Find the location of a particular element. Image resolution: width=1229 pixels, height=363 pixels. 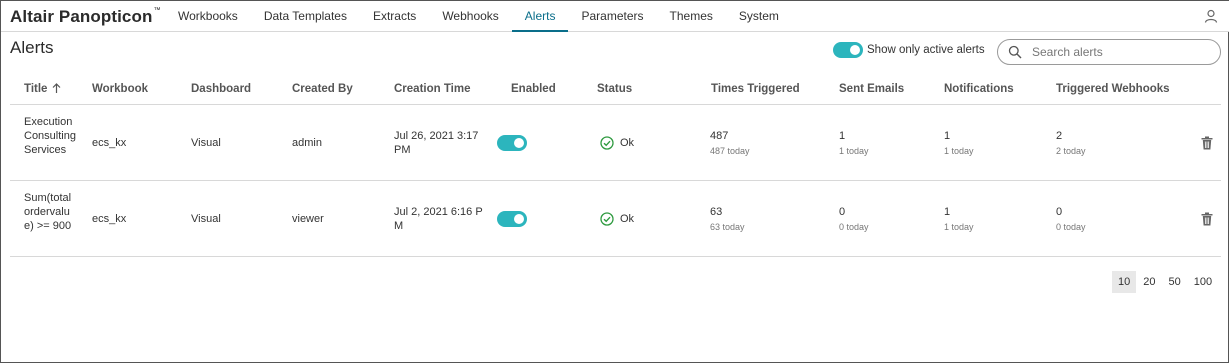

page-size-100: 100 is located at coordinates (1203, 282).